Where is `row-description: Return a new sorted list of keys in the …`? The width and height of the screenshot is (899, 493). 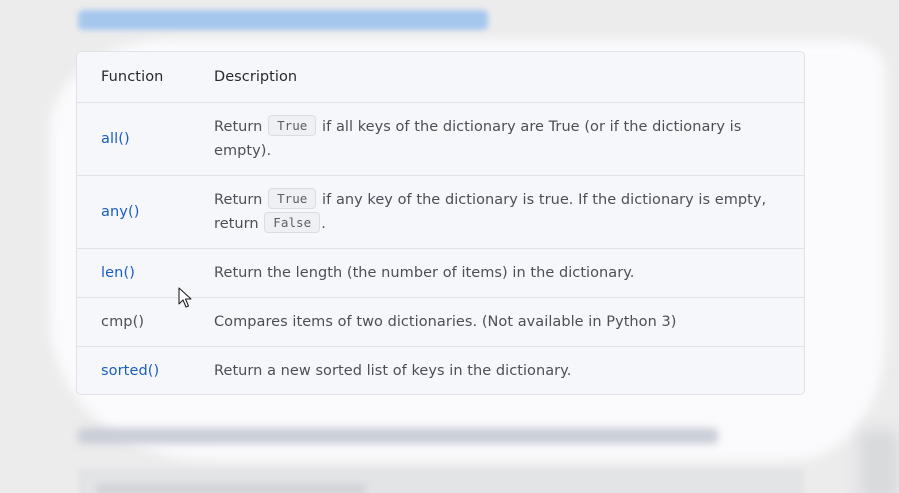 row-description: Return a new sorted list of keys in the … is located at coordinates (497, 371).